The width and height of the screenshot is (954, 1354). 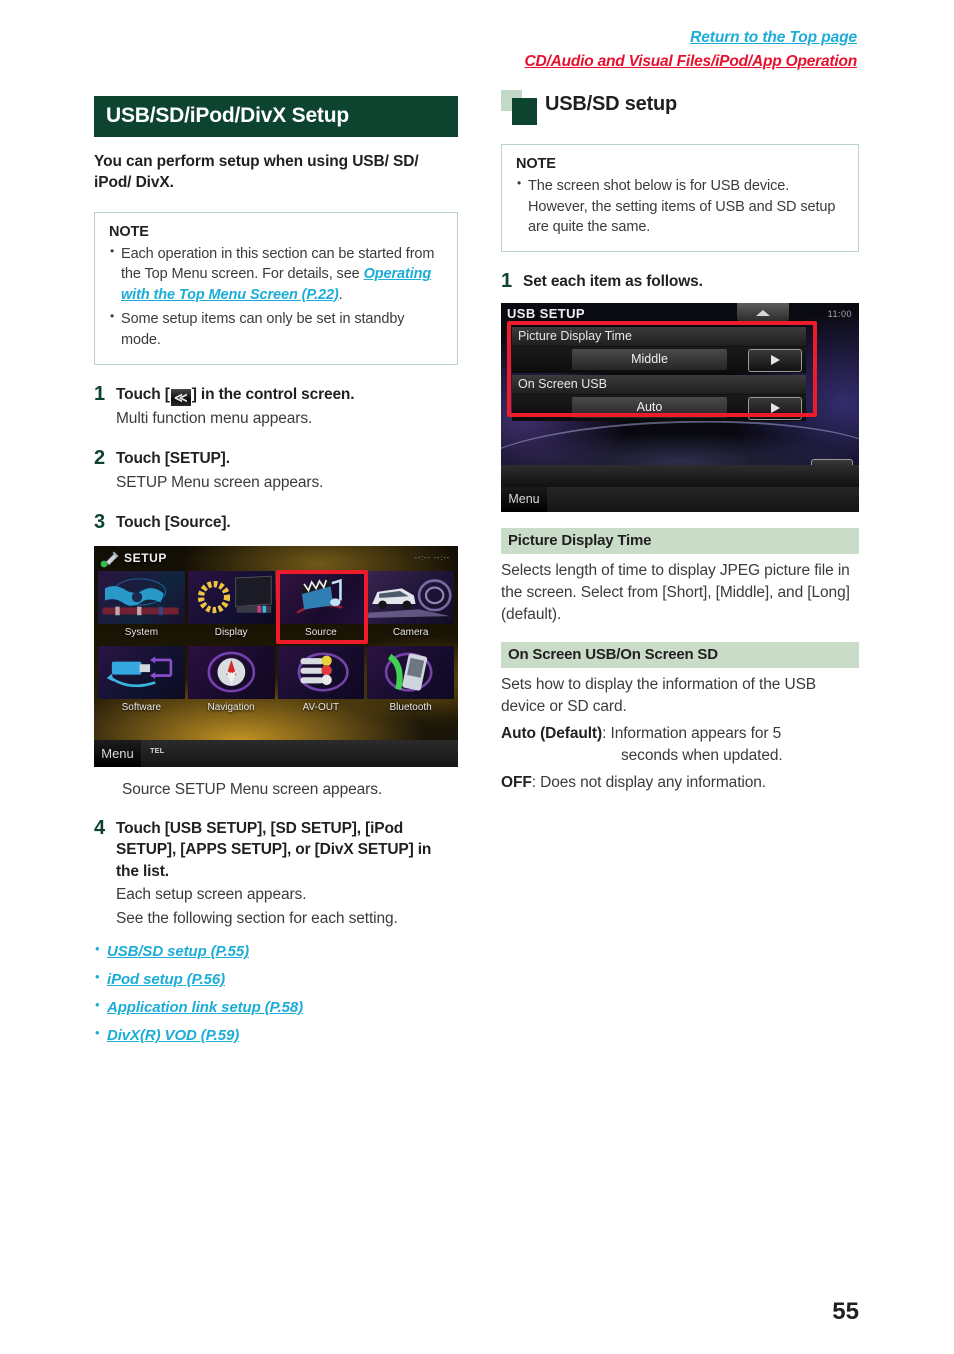 What do you see at coordinates (178, 951) in the screenshot?
I see `link-usb-sd-setup: USB/SD setup (P.55)` at bounding box center [178, 951].